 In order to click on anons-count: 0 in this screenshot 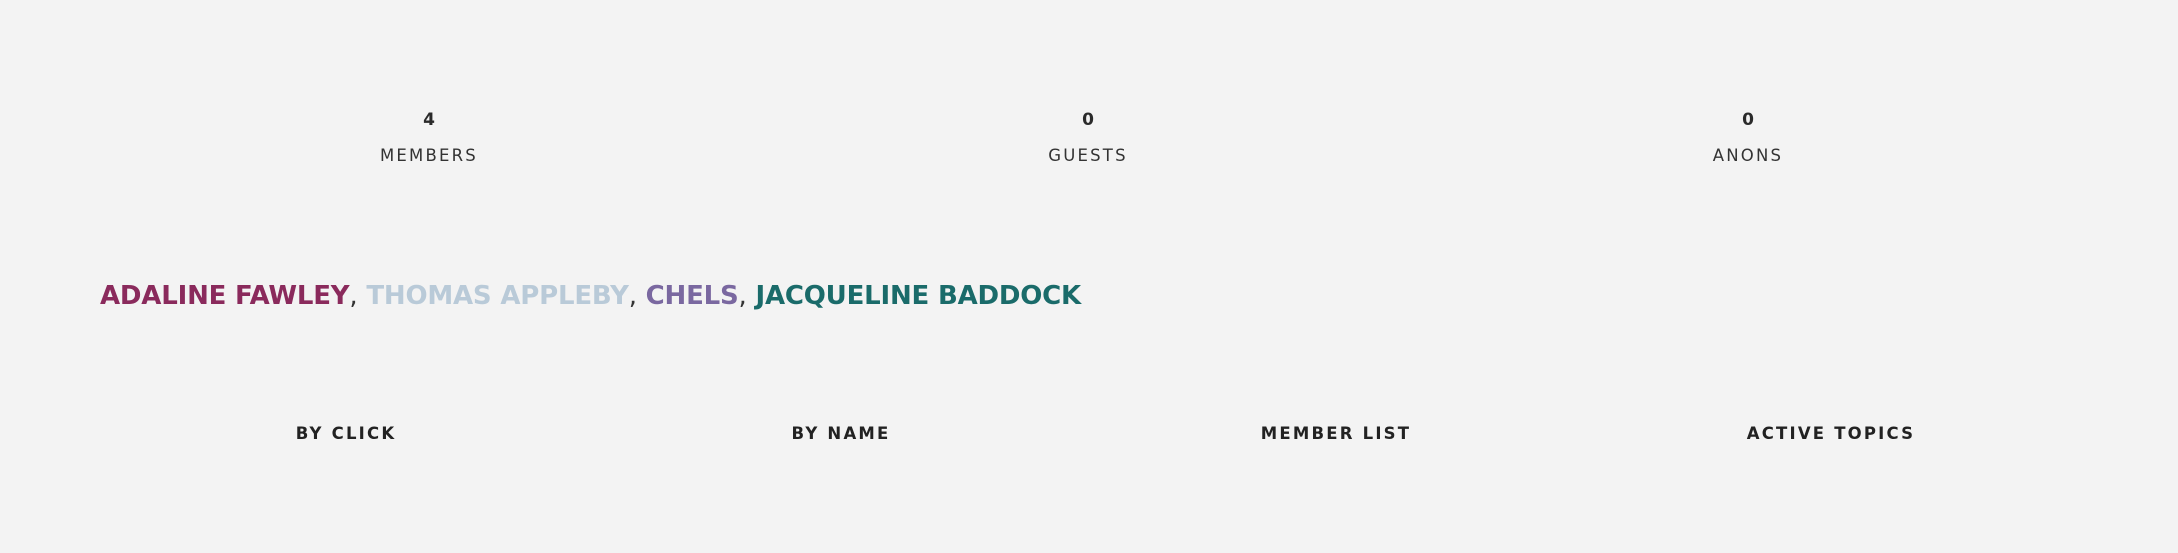, I will do `click(1748, 120)`.